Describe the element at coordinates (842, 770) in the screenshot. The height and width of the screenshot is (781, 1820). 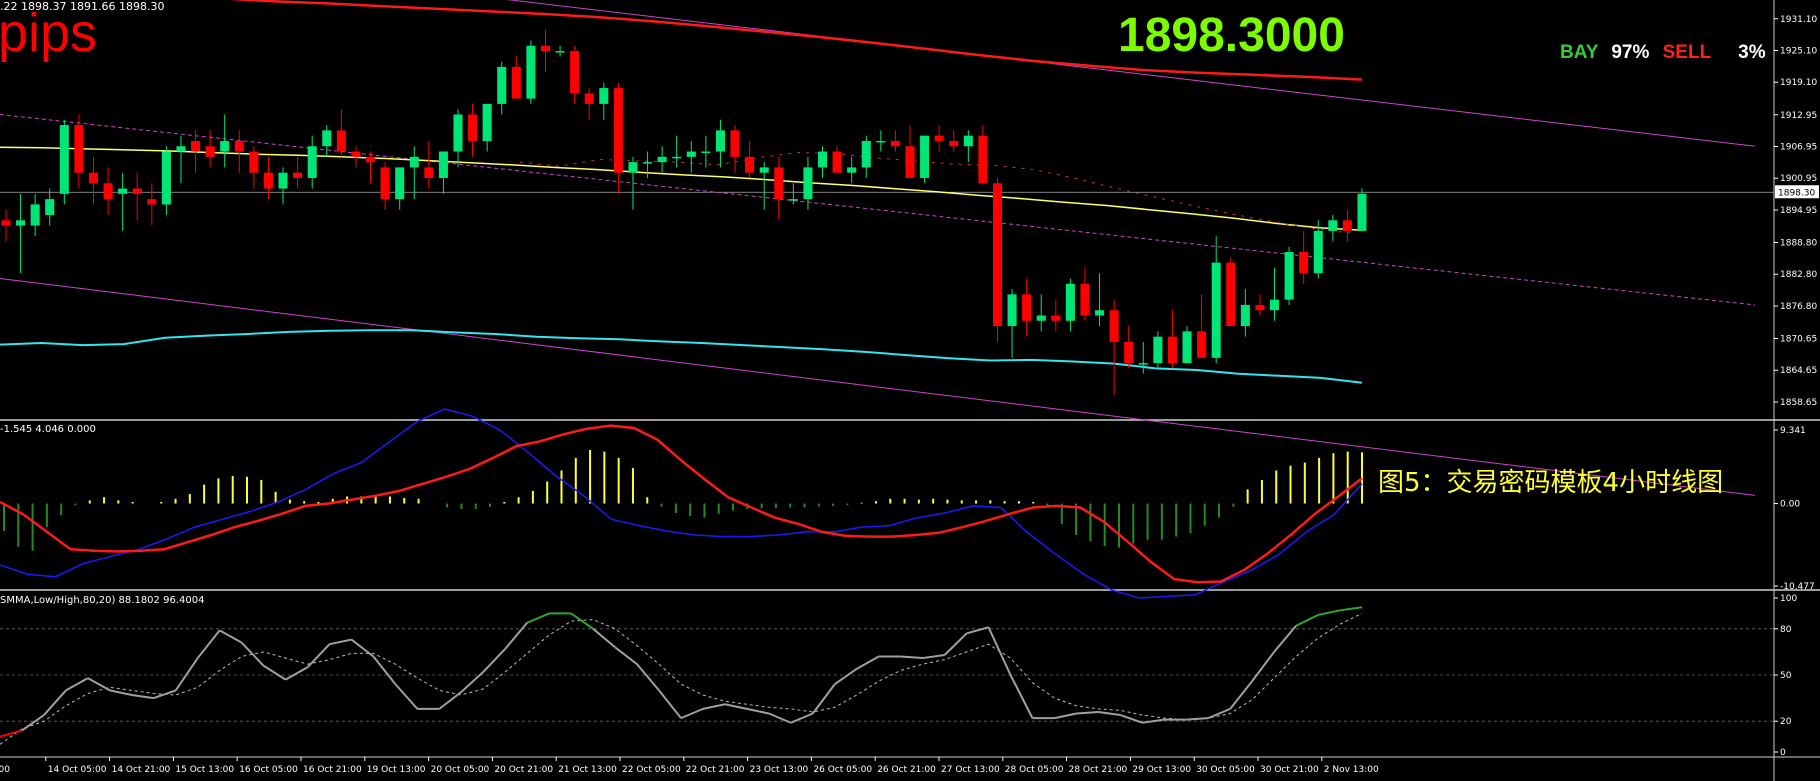
I see `time-tick-label: 26 Oct 05:00` at that location.